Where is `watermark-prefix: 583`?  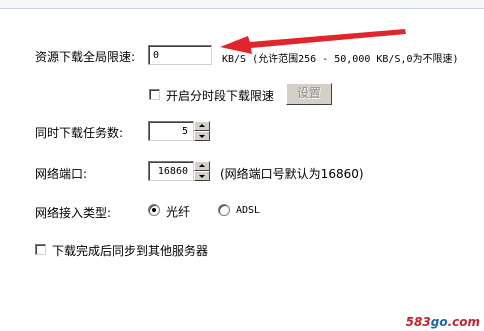 watermark-prefix: 583 is located at coordinates (418, 322).